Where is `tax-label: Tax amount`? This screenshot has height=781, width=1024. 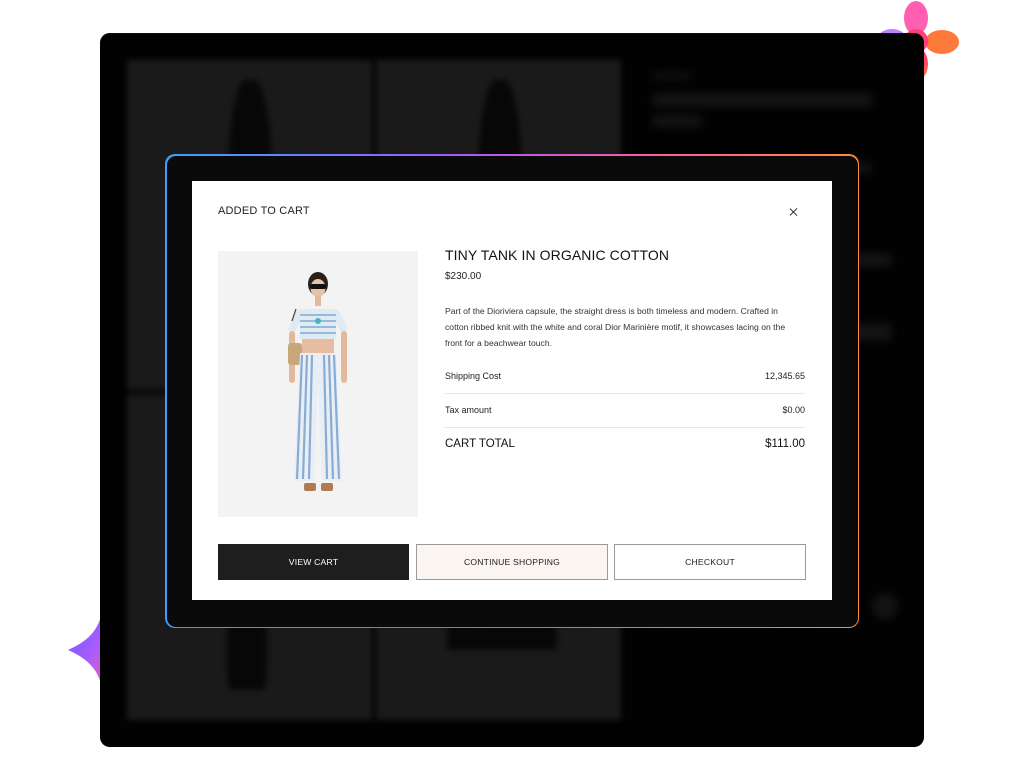
tax-label: Tax amount is located at coordinates (468, 410).